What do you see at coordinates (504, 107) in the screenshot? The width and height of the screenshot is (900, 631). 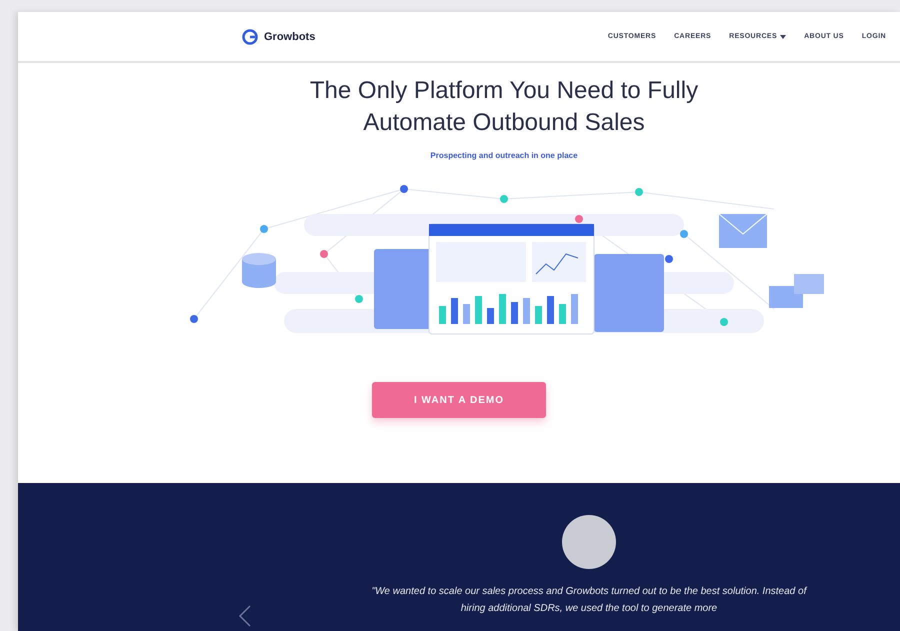 I see `hero-title: The Only Platform You Need to Fully Automate Outbound Sales` at bounding box center [504, 107].